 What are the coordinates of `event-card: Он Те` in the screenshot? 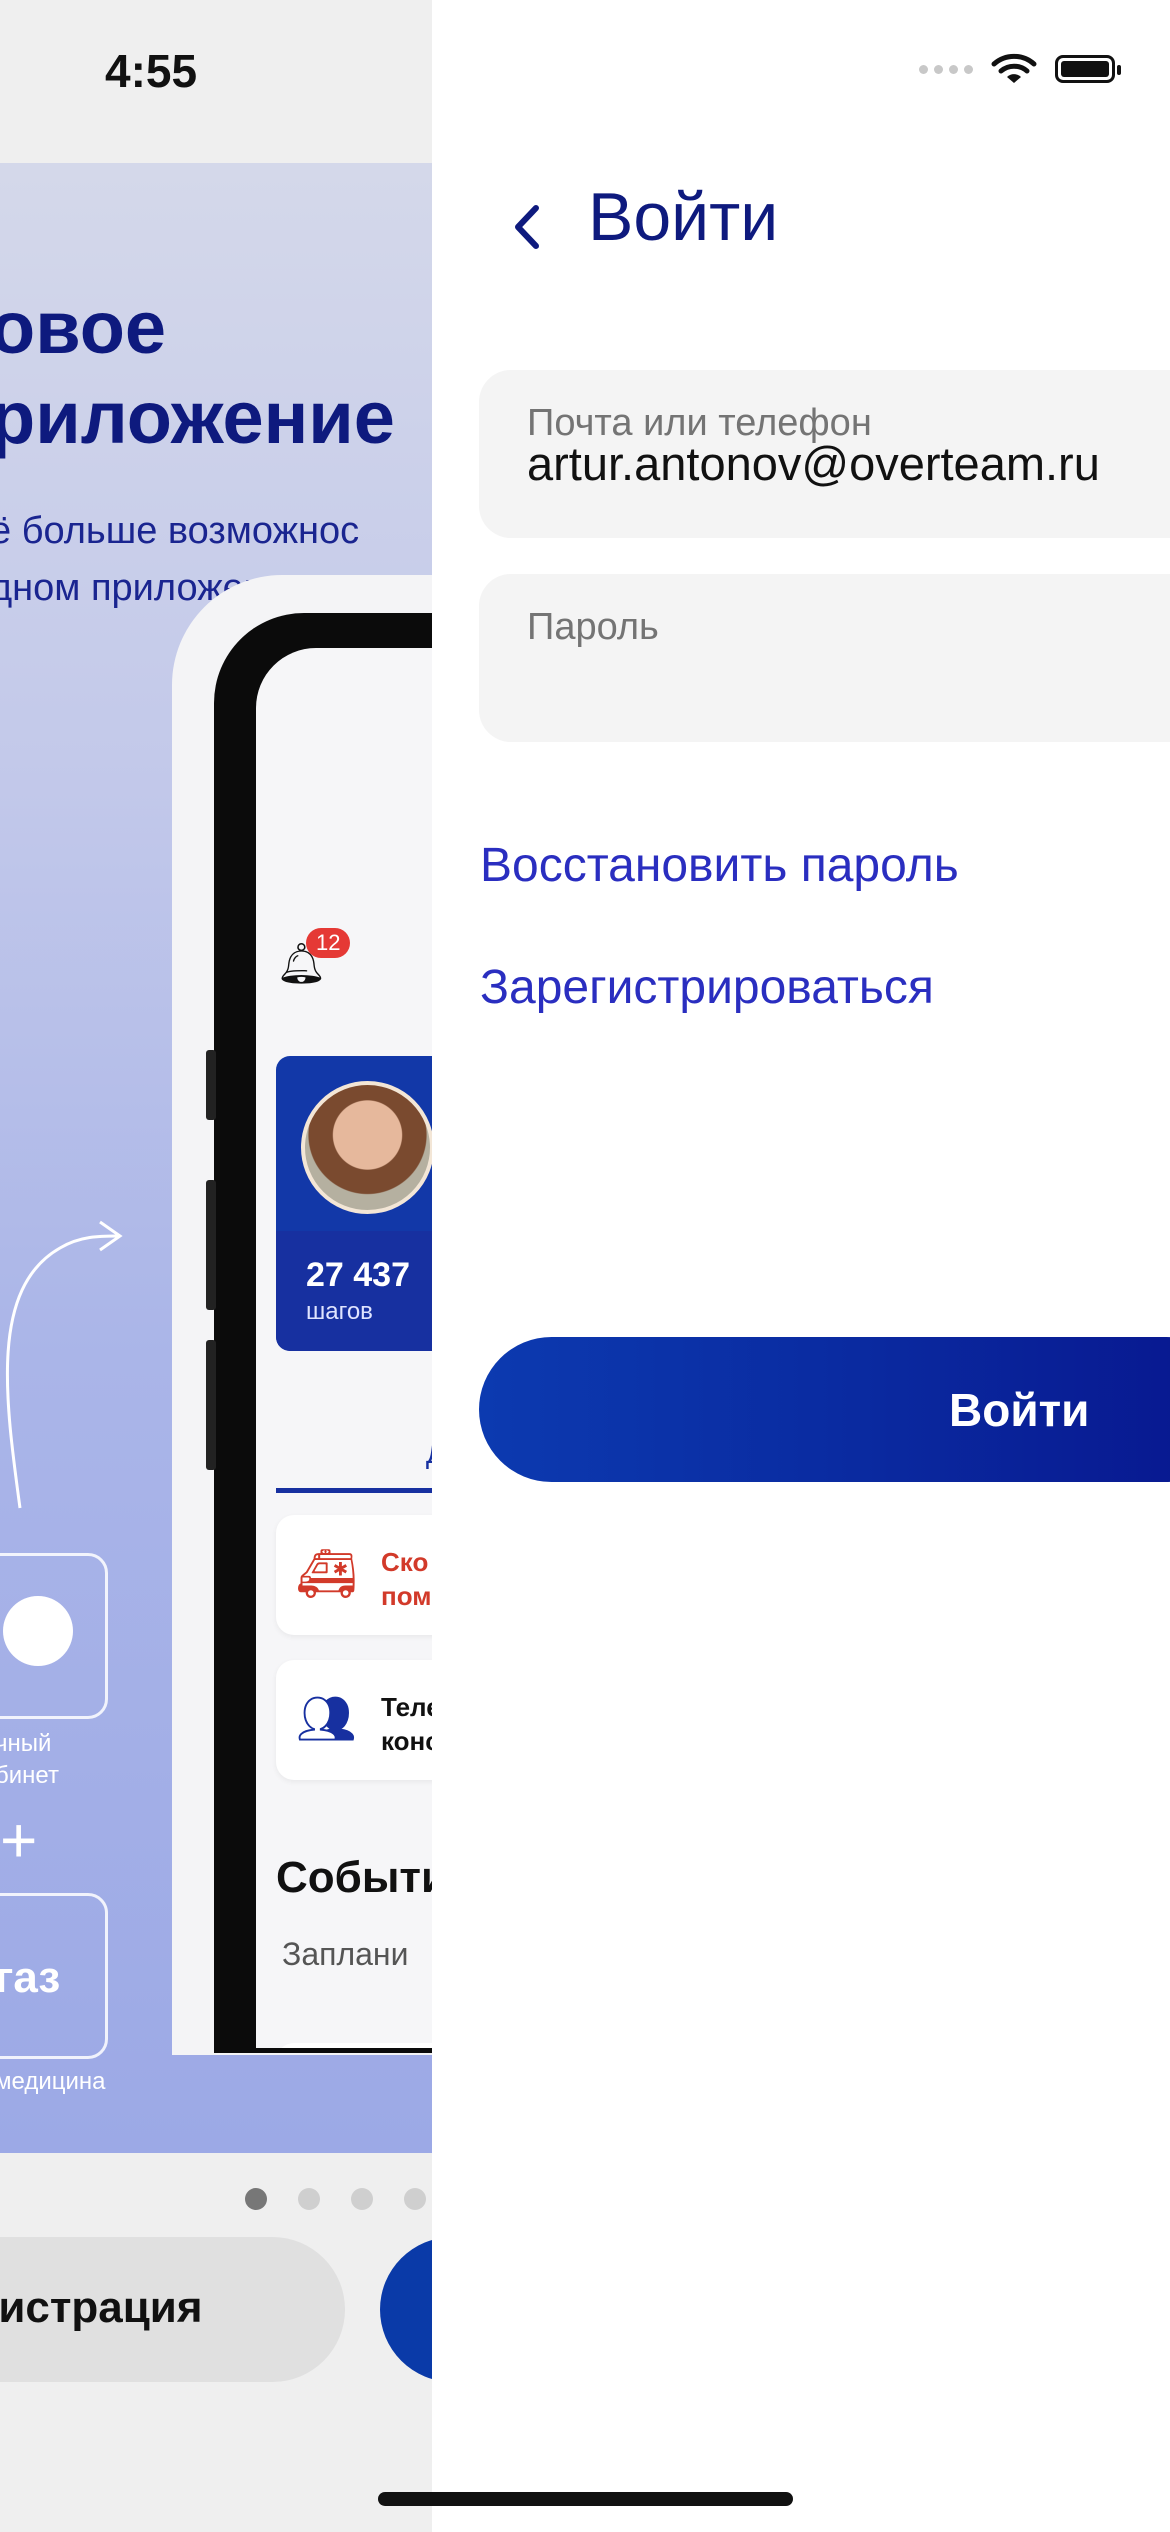 It's located at (354, 2045).